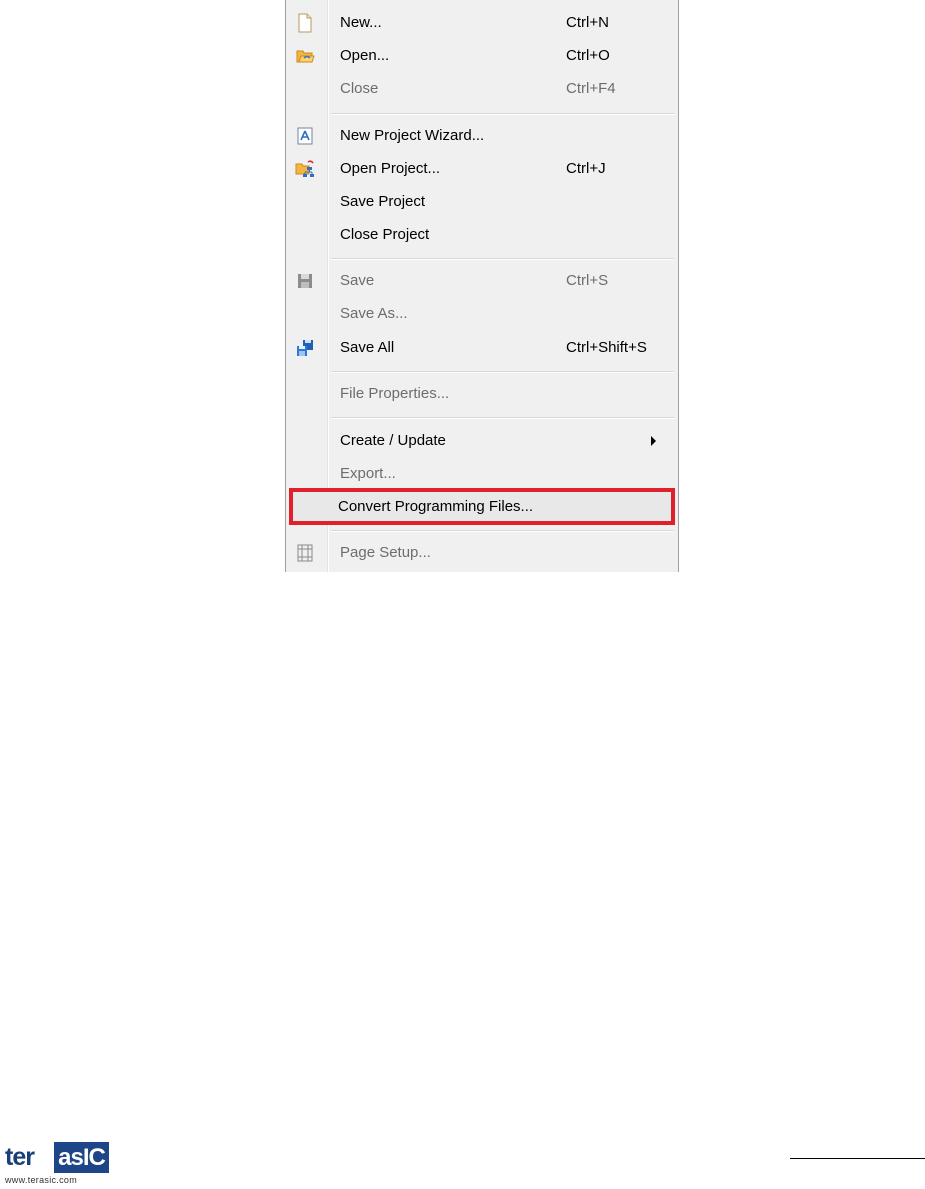  I want to click on submenu-arrow-icon, so click(653, 441).